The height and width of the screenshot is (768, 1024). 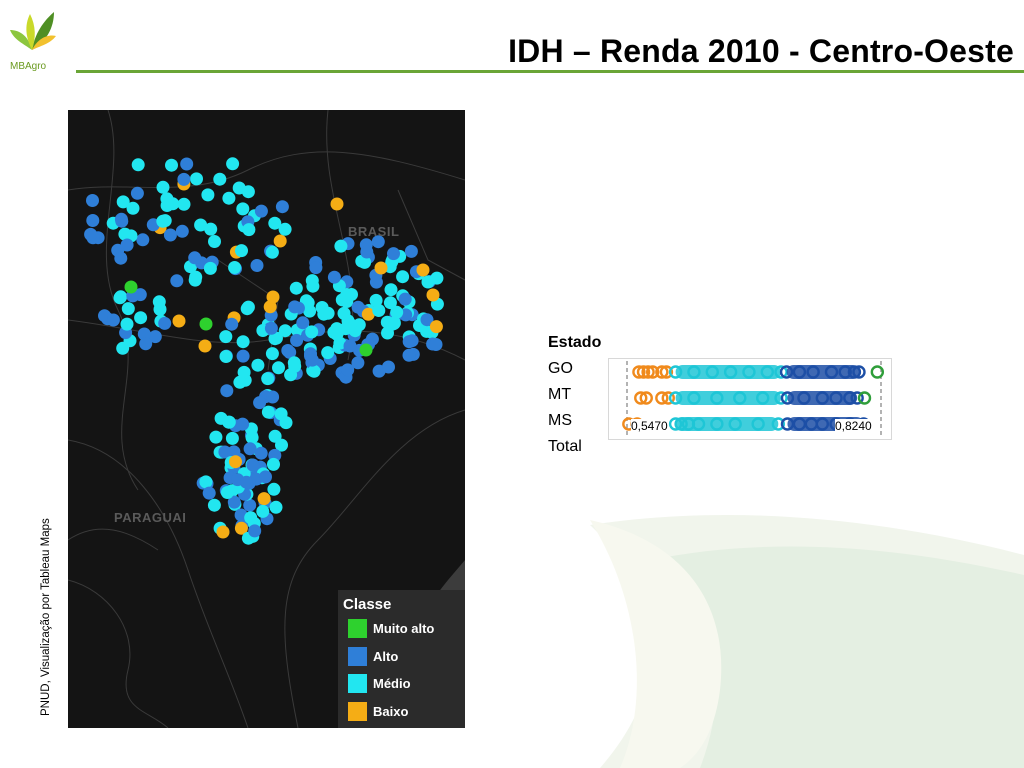 What do you see at coordinates (405, 657) in the screenshot?
I see `legend-item-alto: Alto` at bounding box center [405, 657].